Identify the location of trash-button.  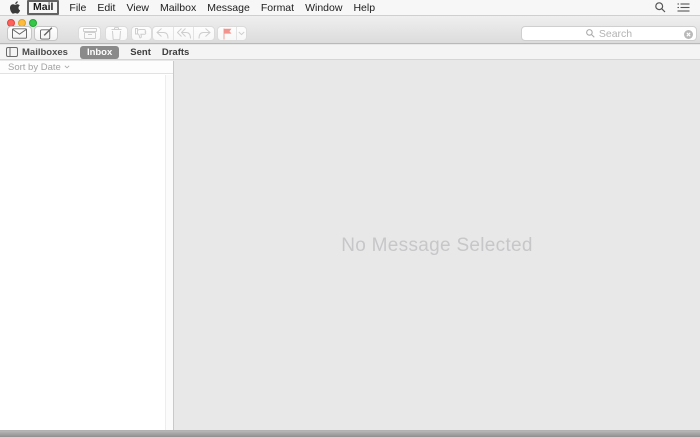
(116, 33).